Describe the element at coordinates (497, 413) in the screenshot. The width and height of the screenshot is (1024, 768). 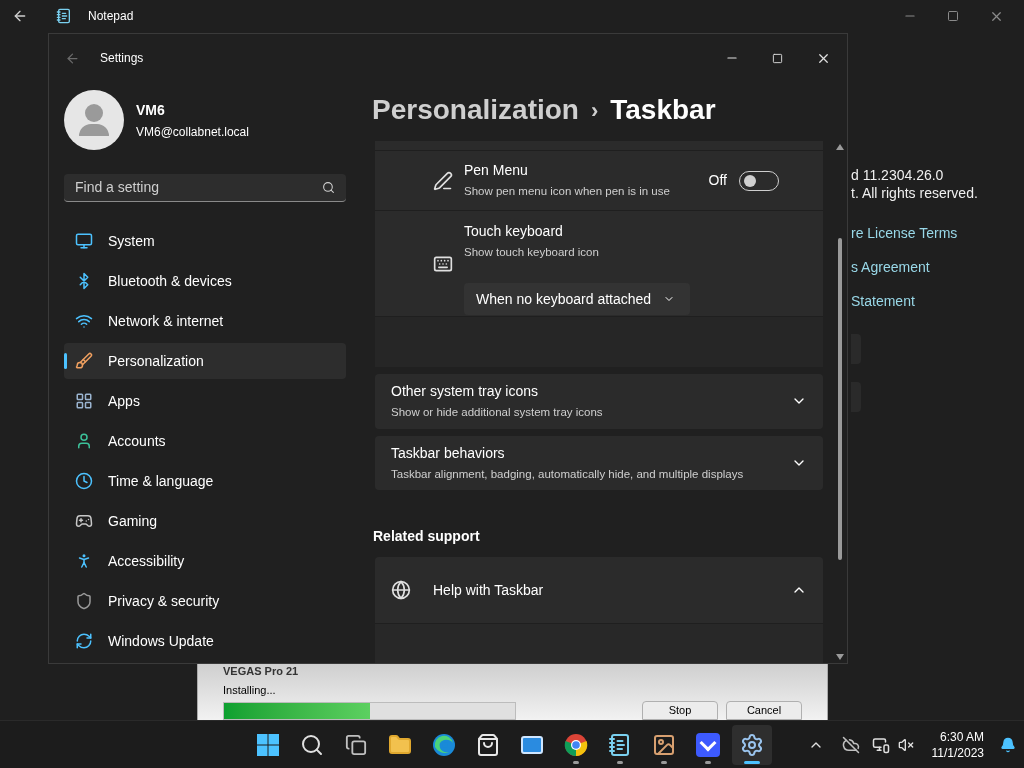
I see `setting-description: Show or hide additional system tray icons` at that location.